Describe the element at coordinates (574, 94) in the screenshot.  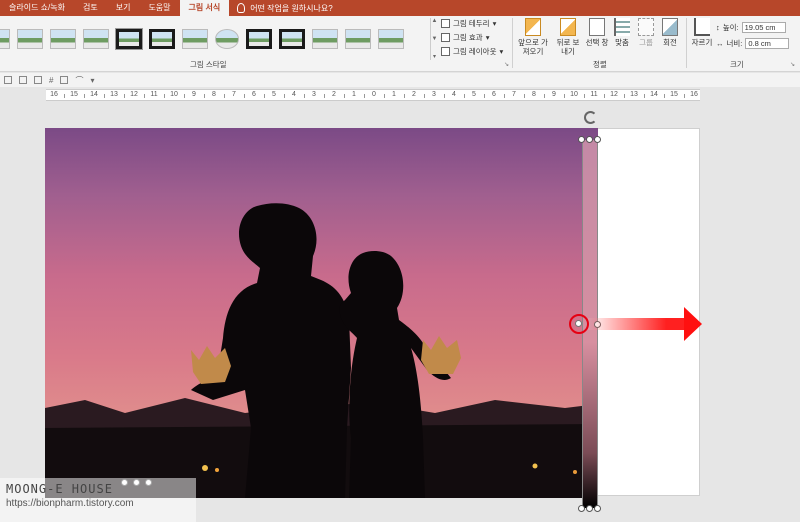
I see `ruler-number: 10` at that location.